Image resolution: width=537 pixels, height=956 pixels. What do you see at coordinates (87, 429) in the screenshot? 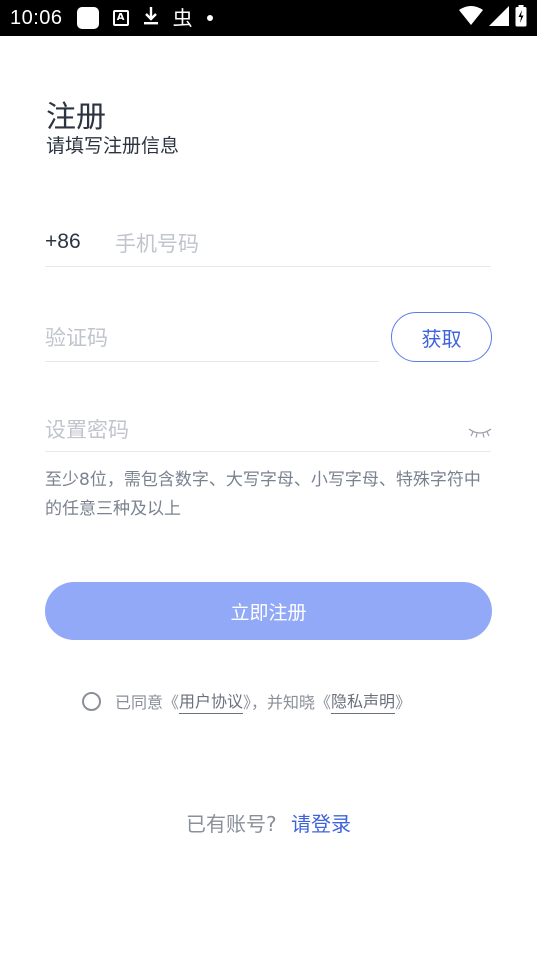
I see `password-input: 设置密码` at bounding box center [87, 429].